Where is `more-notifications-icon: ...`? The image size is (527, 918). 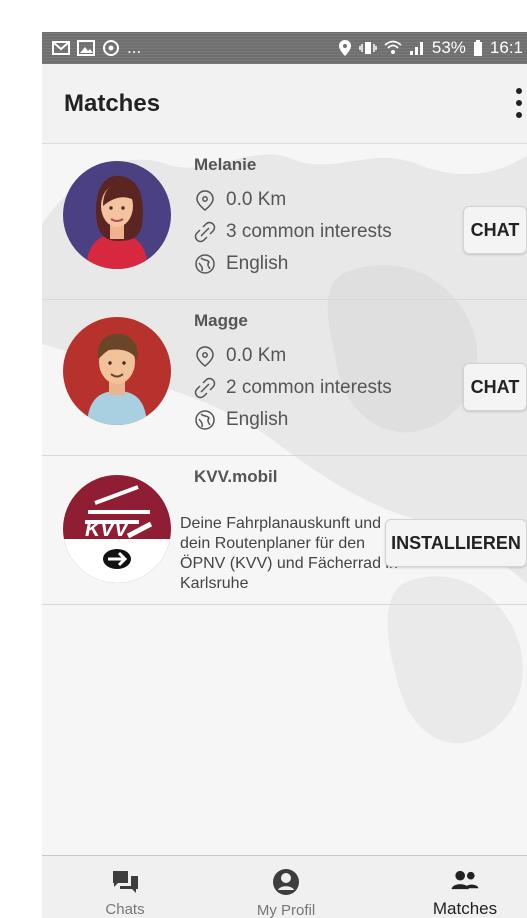
more-notifications-icon: ... is located at coordinates (134, 47).